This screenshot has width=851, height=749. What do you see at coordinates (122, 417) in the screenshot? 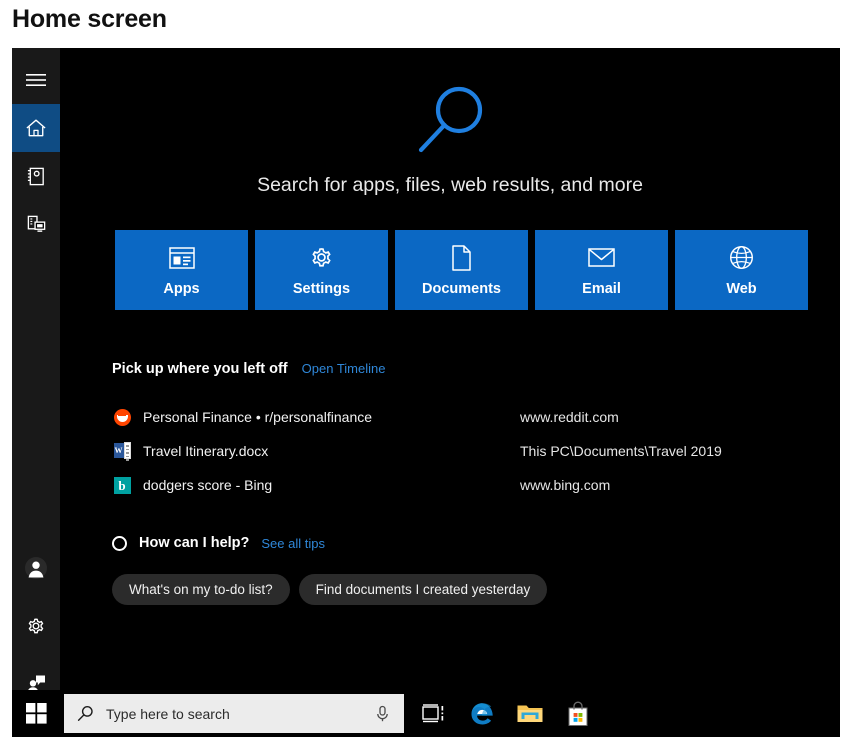
I see `reddit-icon` at bounding box center [122, 417].